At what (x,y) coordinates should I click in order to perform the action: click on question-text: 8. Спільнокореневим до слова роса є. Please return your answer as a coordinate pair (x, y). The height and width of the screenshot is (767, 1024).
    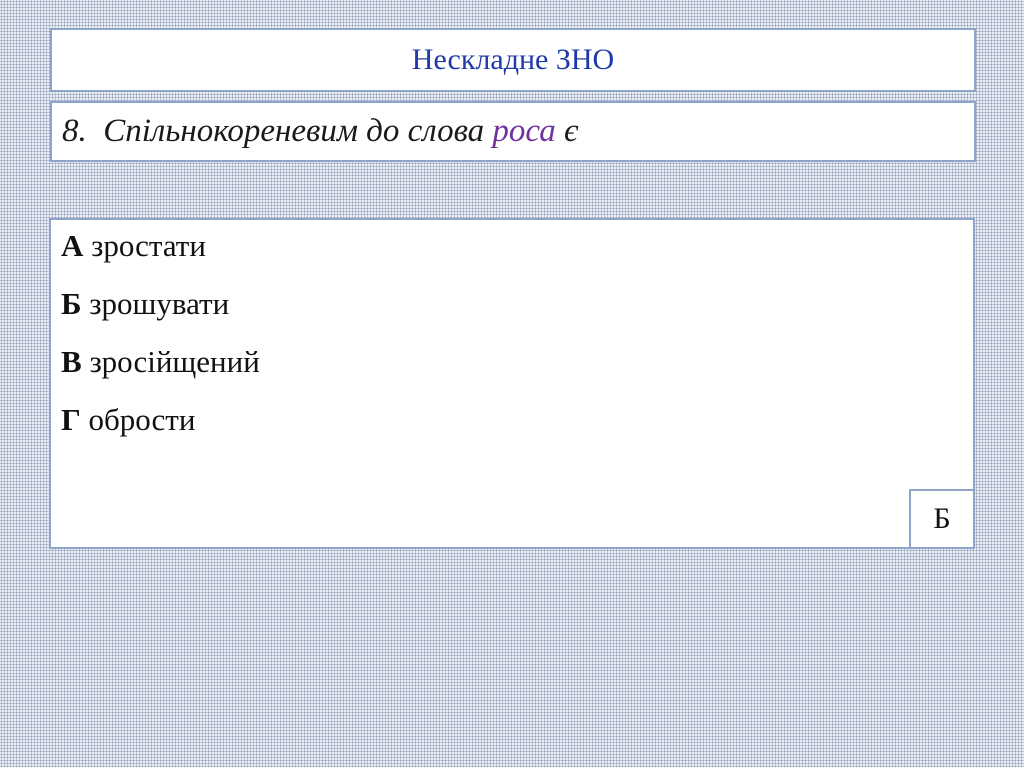
    Looking at the image, I should click on (320, 131).